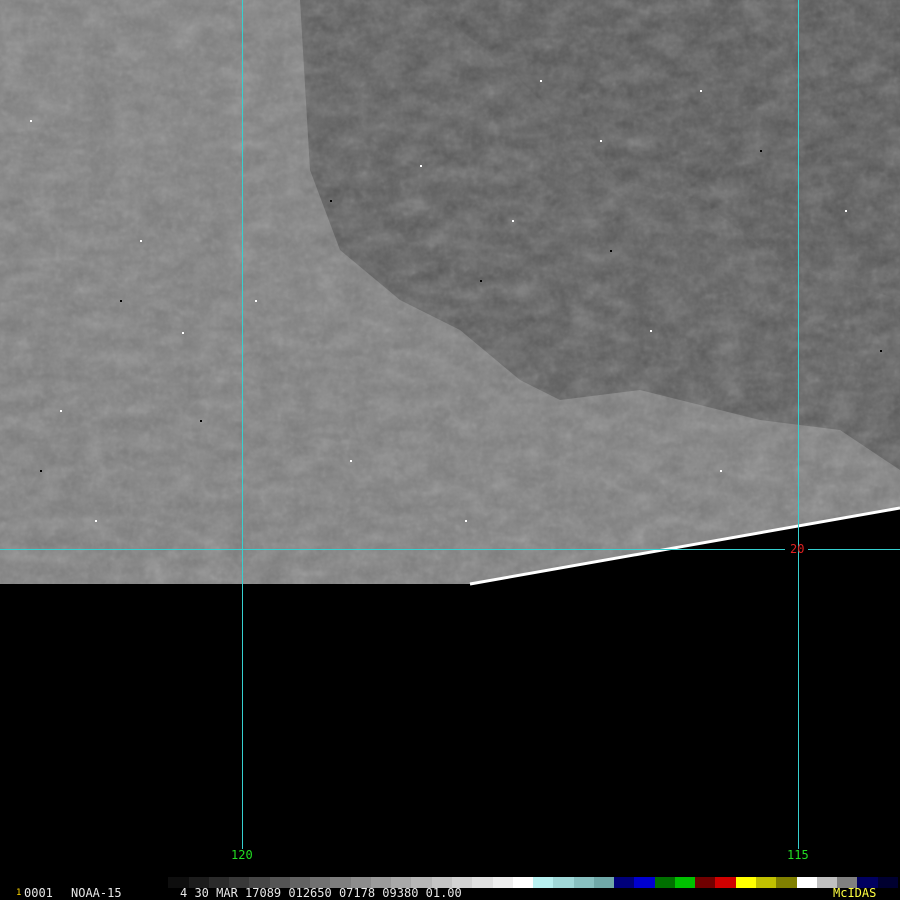 Image resolution: width=900 pixels, height=900 pixels. Describe the element at coordinates (242, 855) in the screenshot. I see `longitude-label-120: 120` at that location.